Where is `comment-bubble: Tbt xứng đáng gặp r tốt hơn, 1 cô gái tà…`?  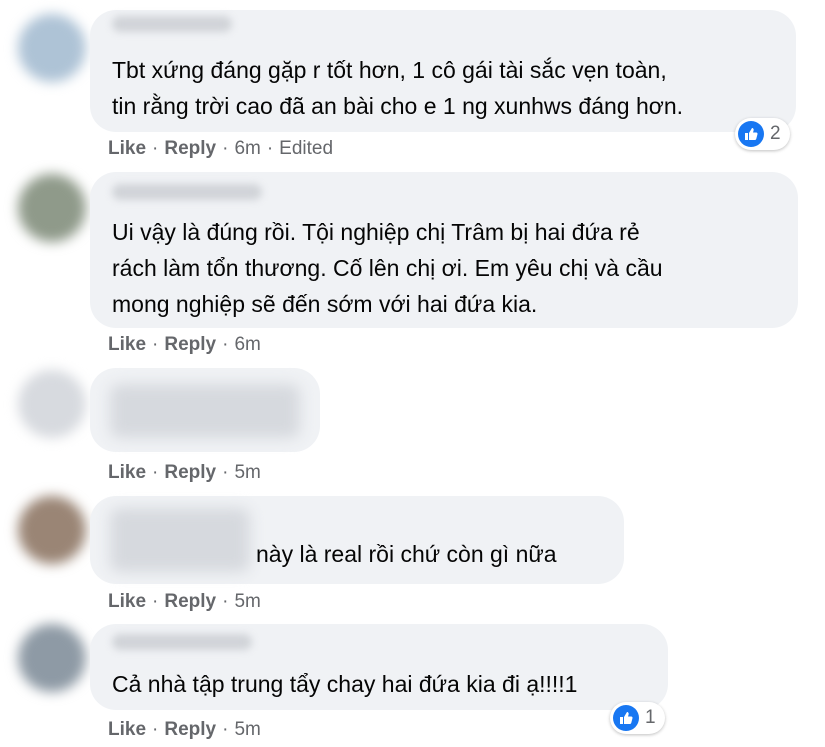
comment-bubble: Tbt xứng đáng gặp r tốt hơn, 1 cô gái tà… is located at coordinates (443, 71).